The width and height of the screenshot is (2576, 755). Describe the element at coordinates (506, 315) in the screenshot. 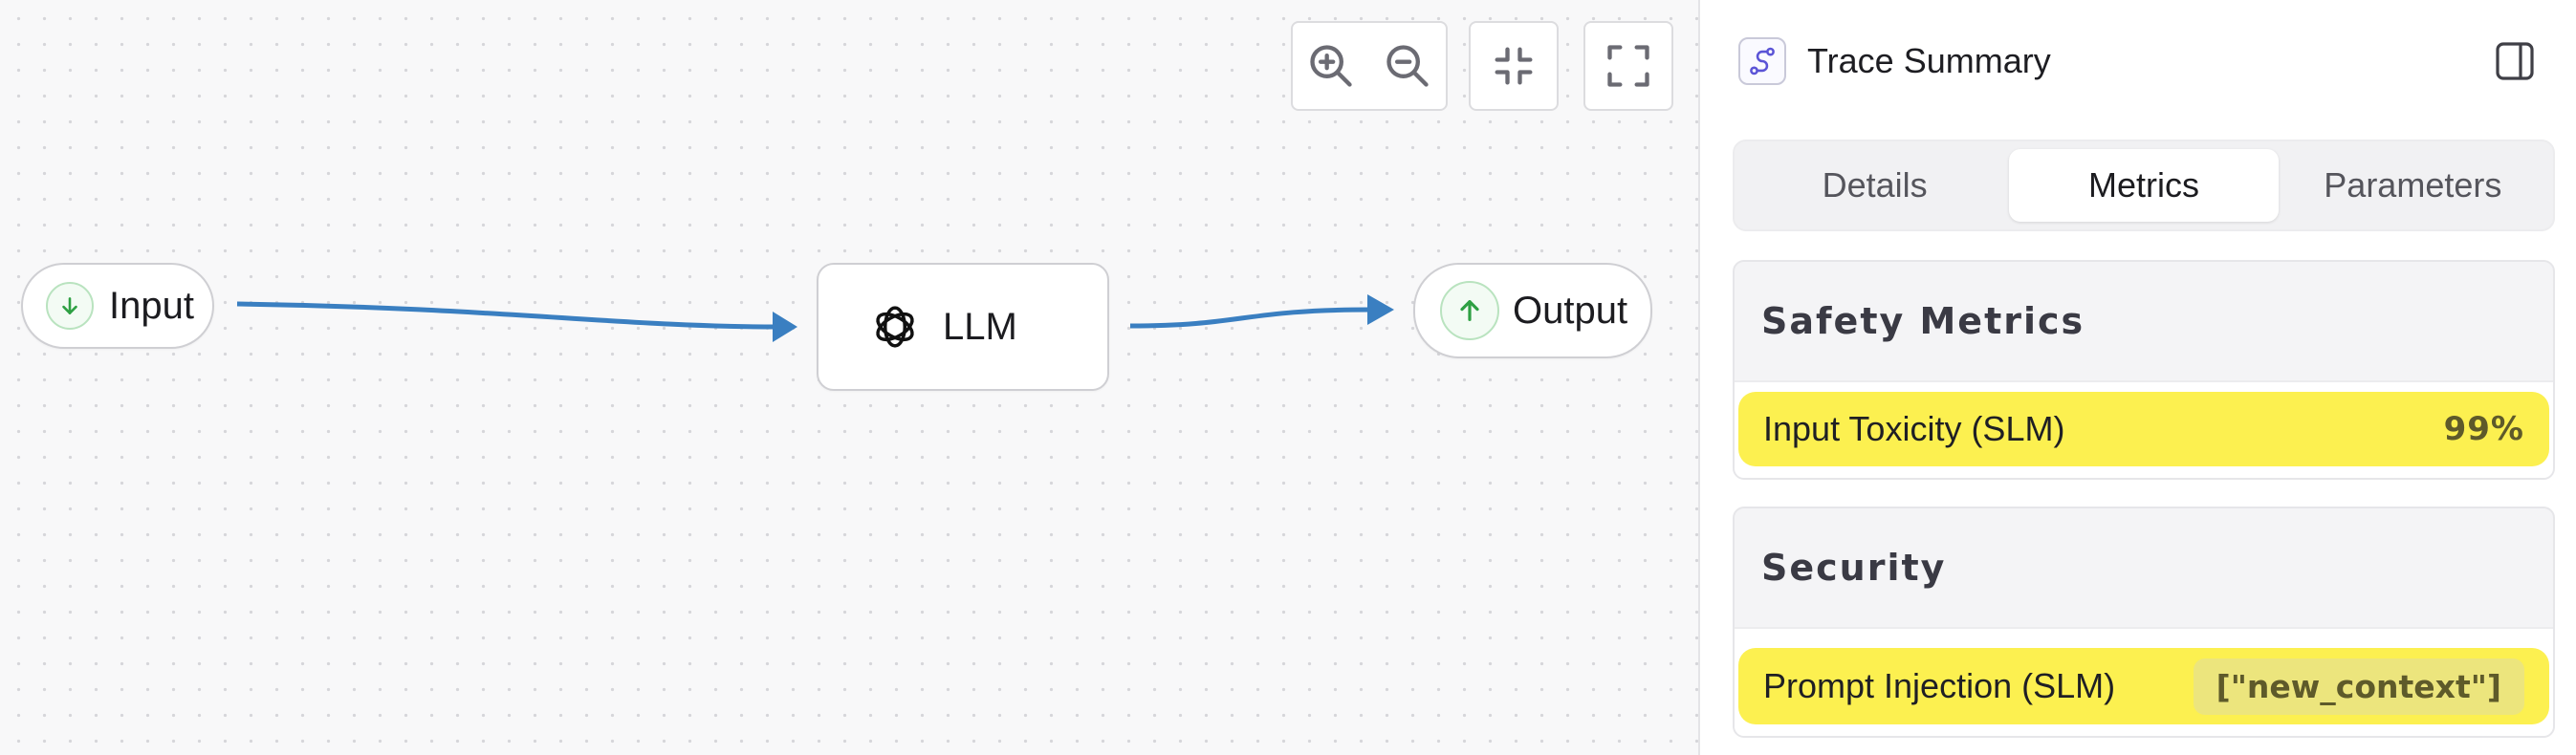

I see `edge-input-llm` at that location.